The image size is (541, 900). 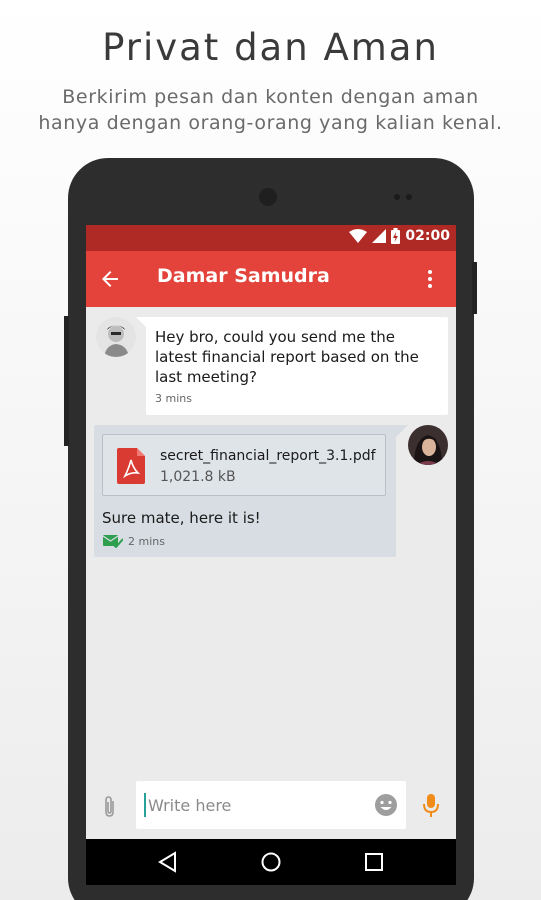 I want to click on contact-avatar, so click(x=116, y=337).